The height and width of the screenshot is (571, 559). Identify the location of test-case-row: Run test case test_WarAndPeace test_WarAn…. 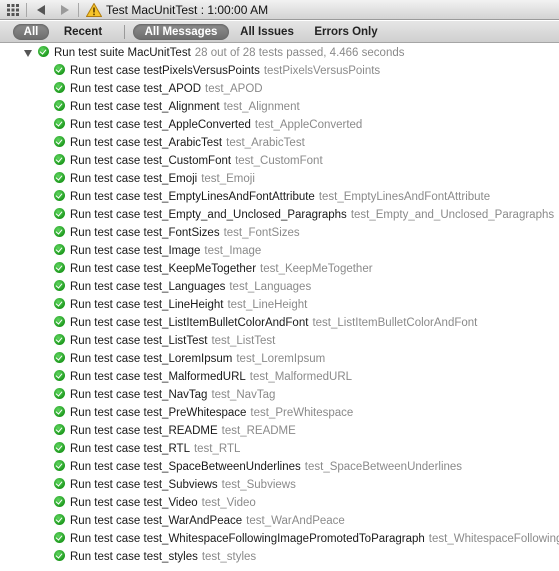
(199, 521).